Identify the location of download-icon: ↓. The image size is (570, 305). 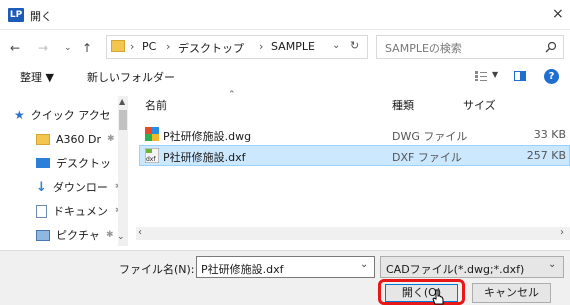
(41, 187).